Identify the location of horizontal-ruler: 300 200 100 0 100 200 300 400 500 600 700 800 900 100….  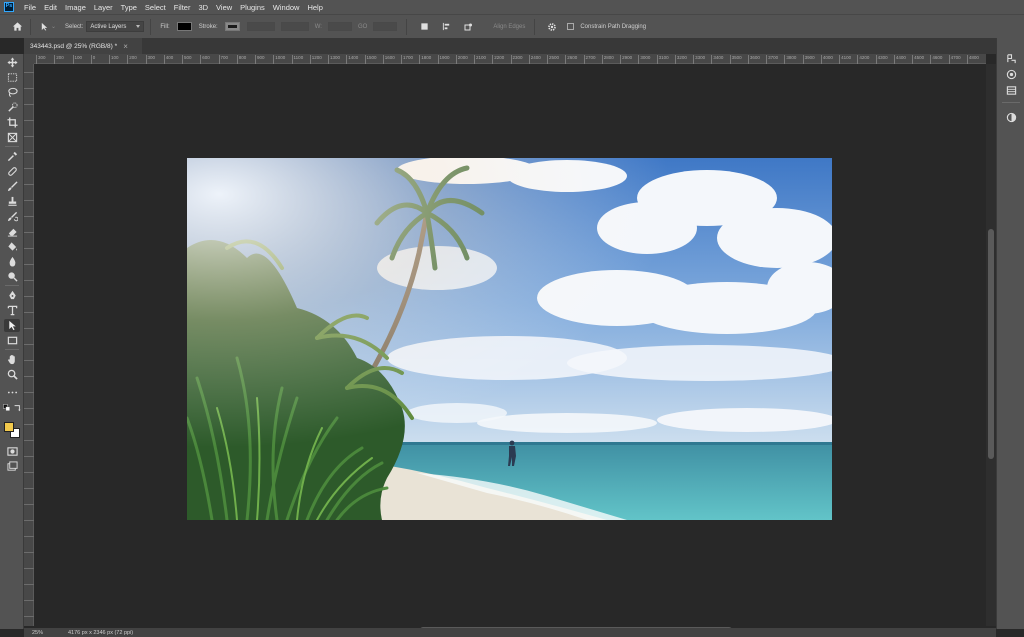
(510, 59).